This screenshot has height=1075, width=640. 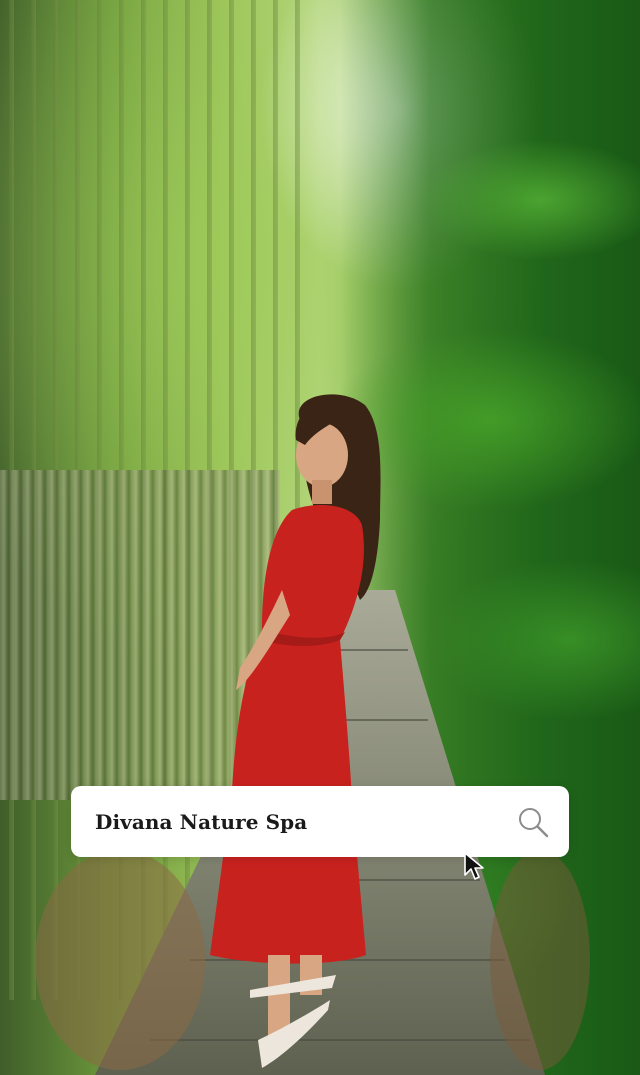 I want to click on search-icon, so click(x=533, y=822).